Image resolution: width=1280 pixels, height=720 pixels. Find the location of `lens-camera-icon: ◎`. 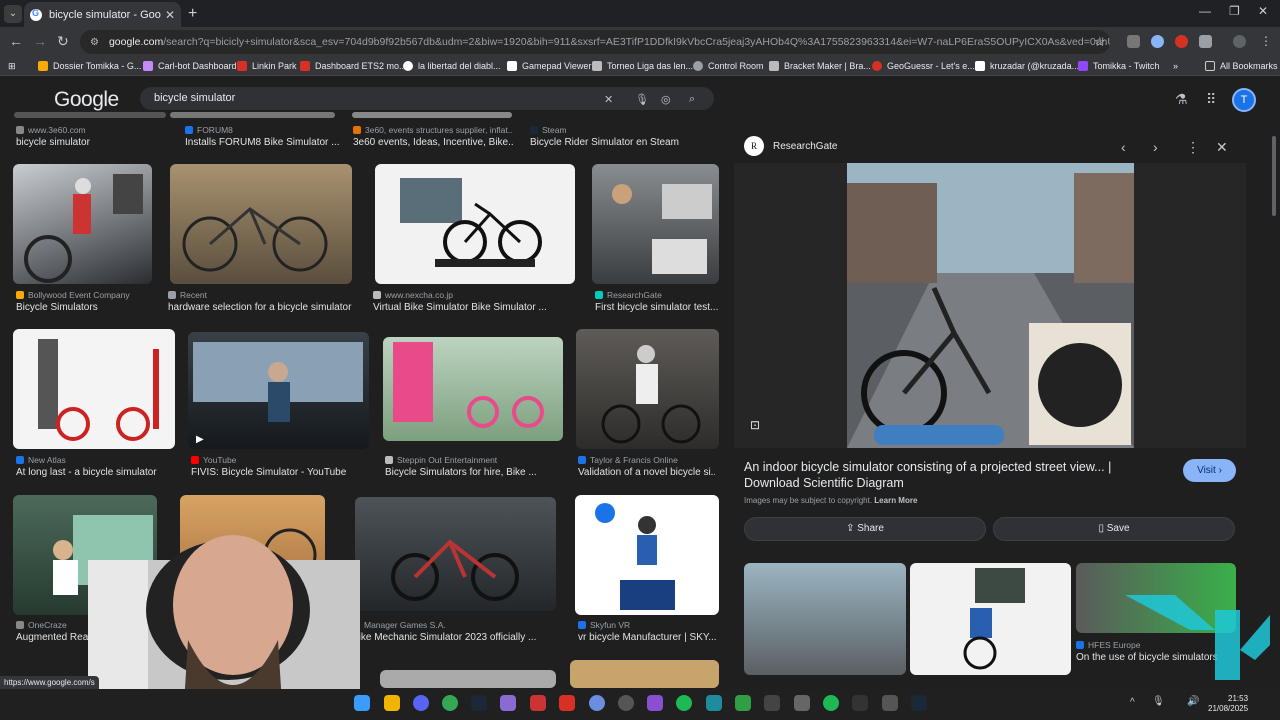

lens-camera-icon: ◎ is located at coordinates (666, 99).